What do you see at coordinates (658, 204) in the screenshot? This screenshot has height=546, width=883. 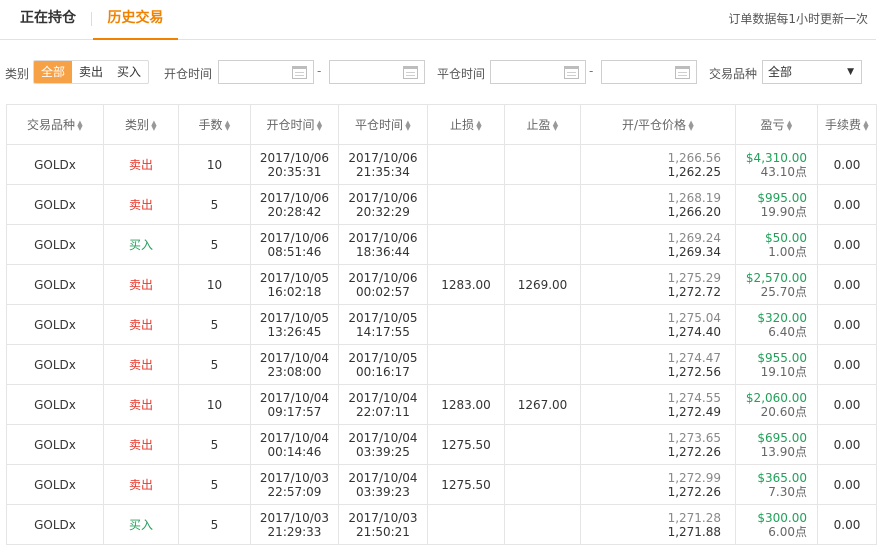 I see `cell-price: 1,268.19 1,266.20` at bounding box center [658, 204].